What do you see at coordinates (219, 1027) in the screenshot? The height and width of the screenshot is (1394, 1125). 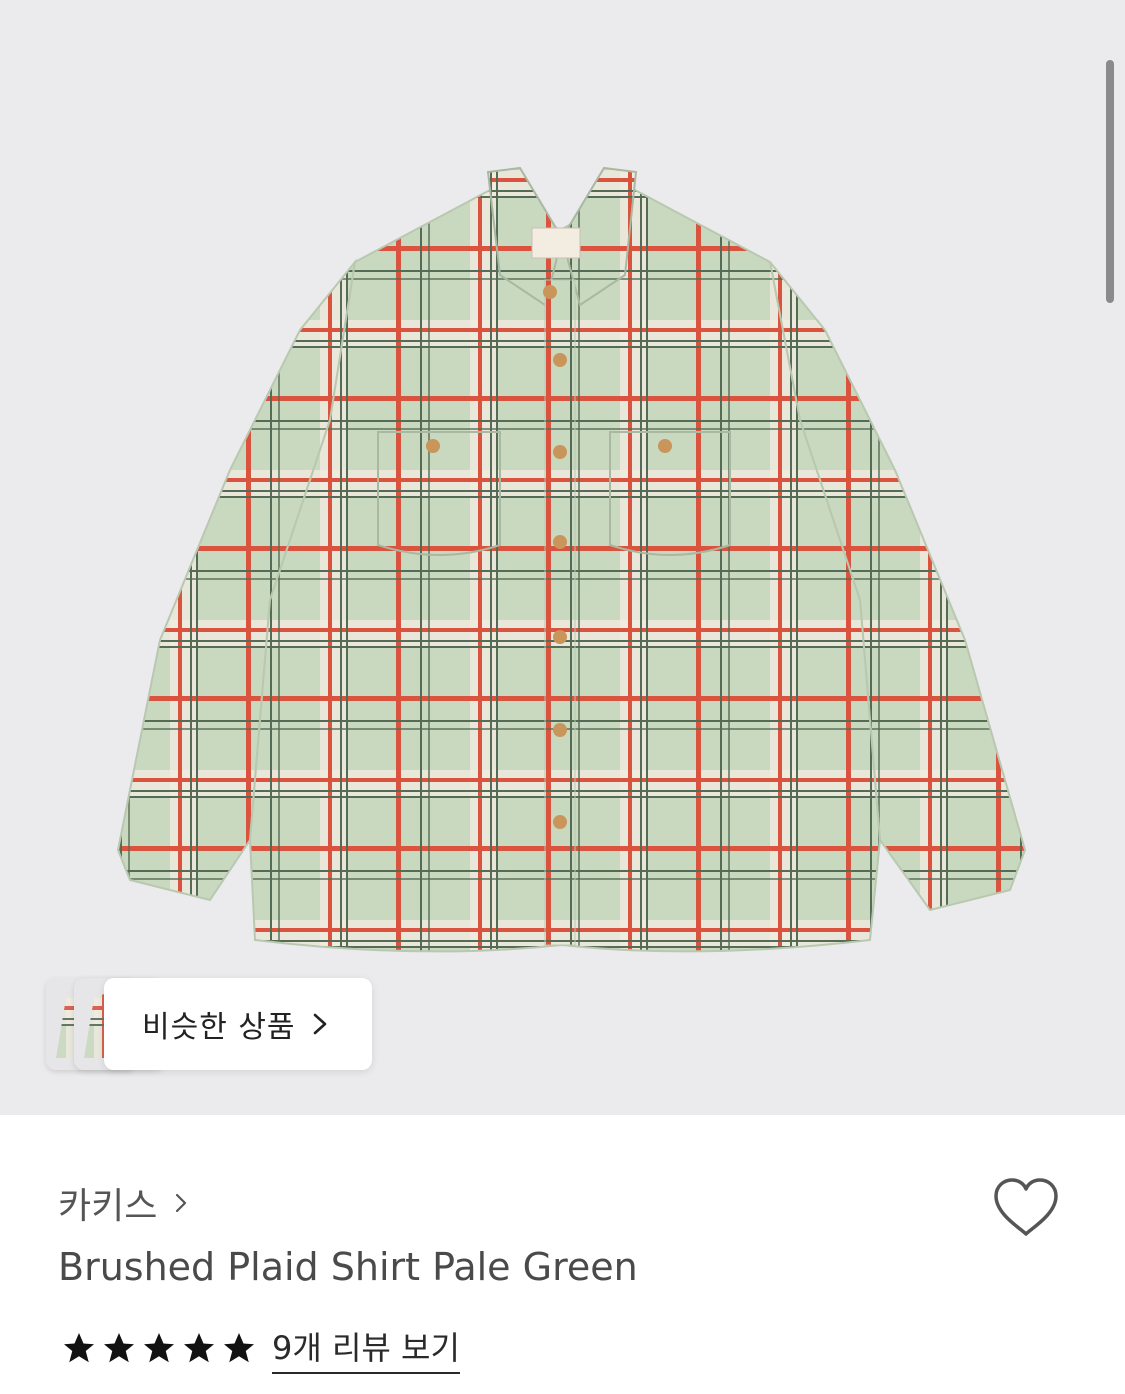 I see `similar-products-label: 비슷한 상품` at bounding box center [219, 1027].